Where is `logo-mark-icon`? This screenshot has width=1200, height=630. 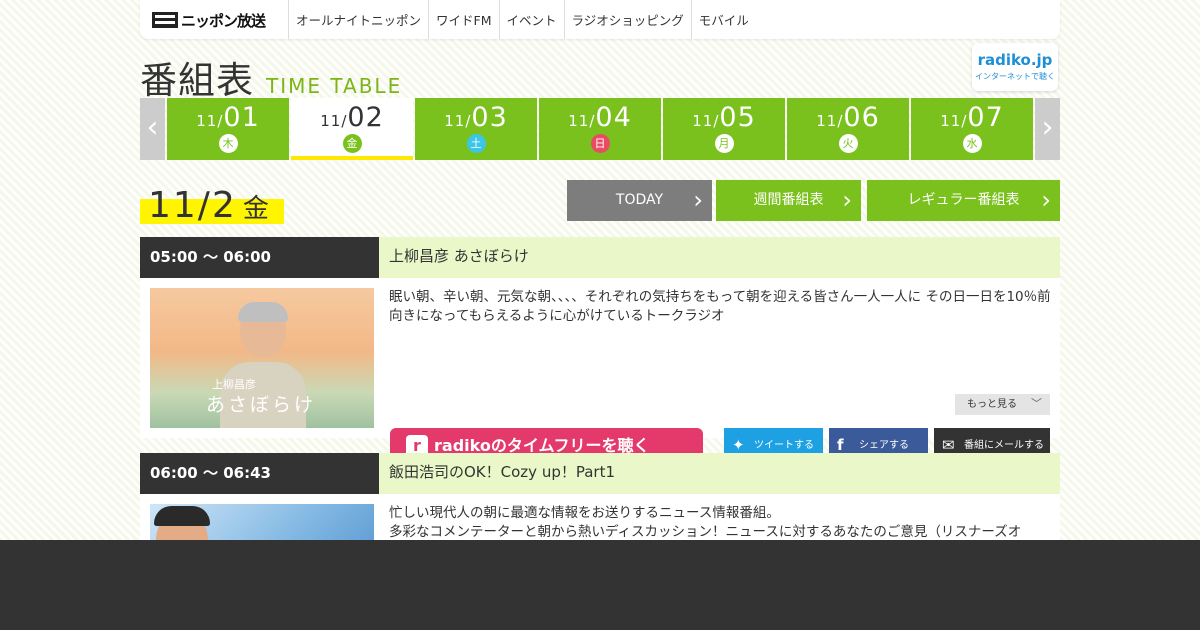
logo-mark-icon is located at coordinates (165, 20).